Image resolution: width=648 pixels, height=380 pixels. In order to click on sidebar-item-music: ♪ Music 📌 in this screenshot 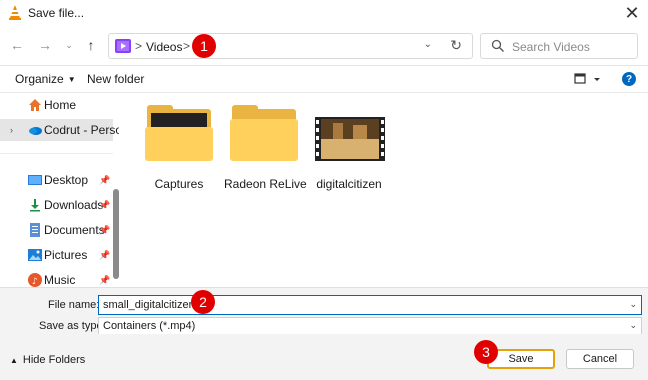, I will do `click(56, 278)`.